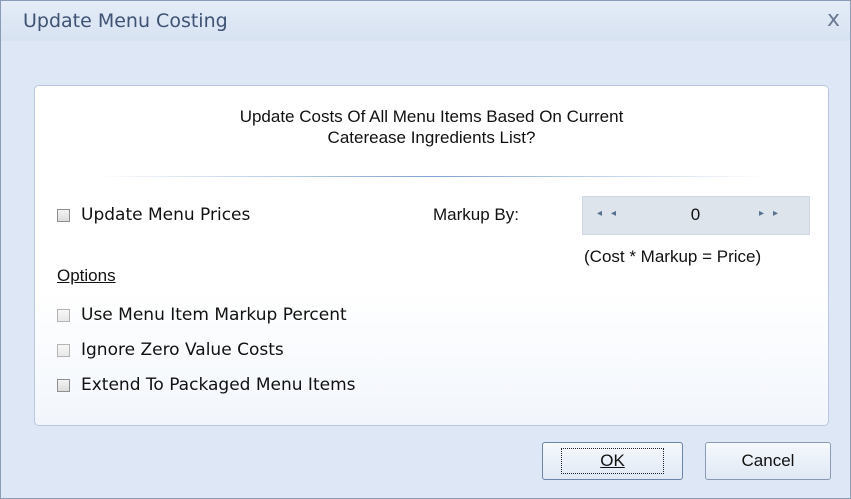 Image resolution: width=851 pixels, height=499 pixels. Describe the element at coordinates (218, 385) in the screenshot. I see `extend-to-packaged-menu-items-label: Extend To Packaged Menu Items` at that location.